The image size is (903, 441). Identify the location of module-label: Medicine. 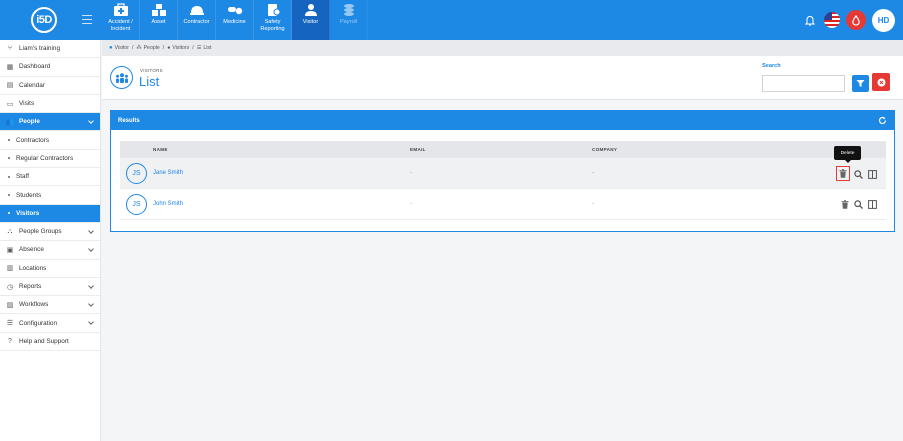
(234, 22).